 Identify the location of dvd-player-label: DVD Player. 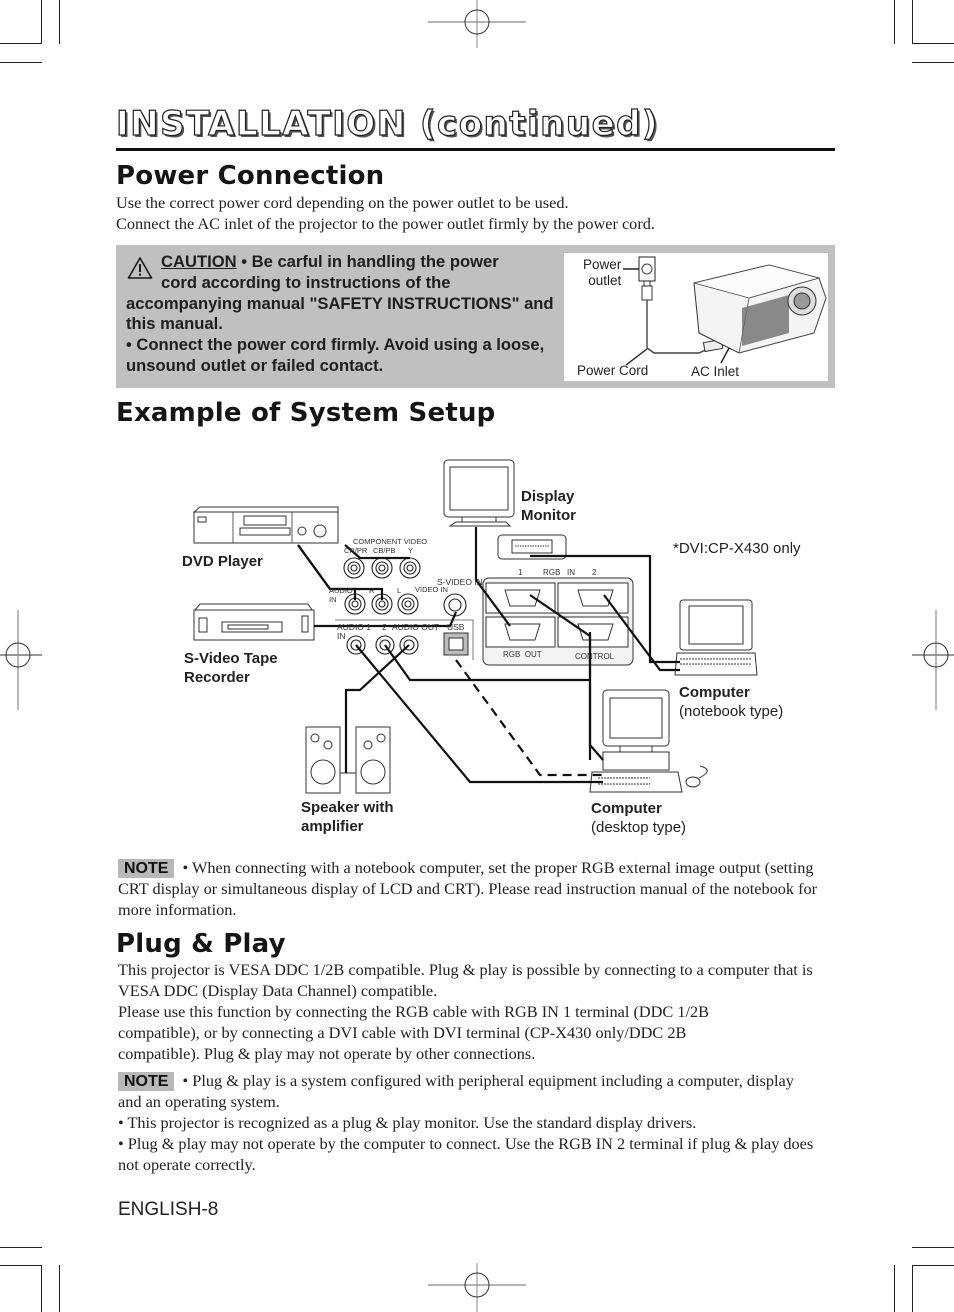
(222, 561).